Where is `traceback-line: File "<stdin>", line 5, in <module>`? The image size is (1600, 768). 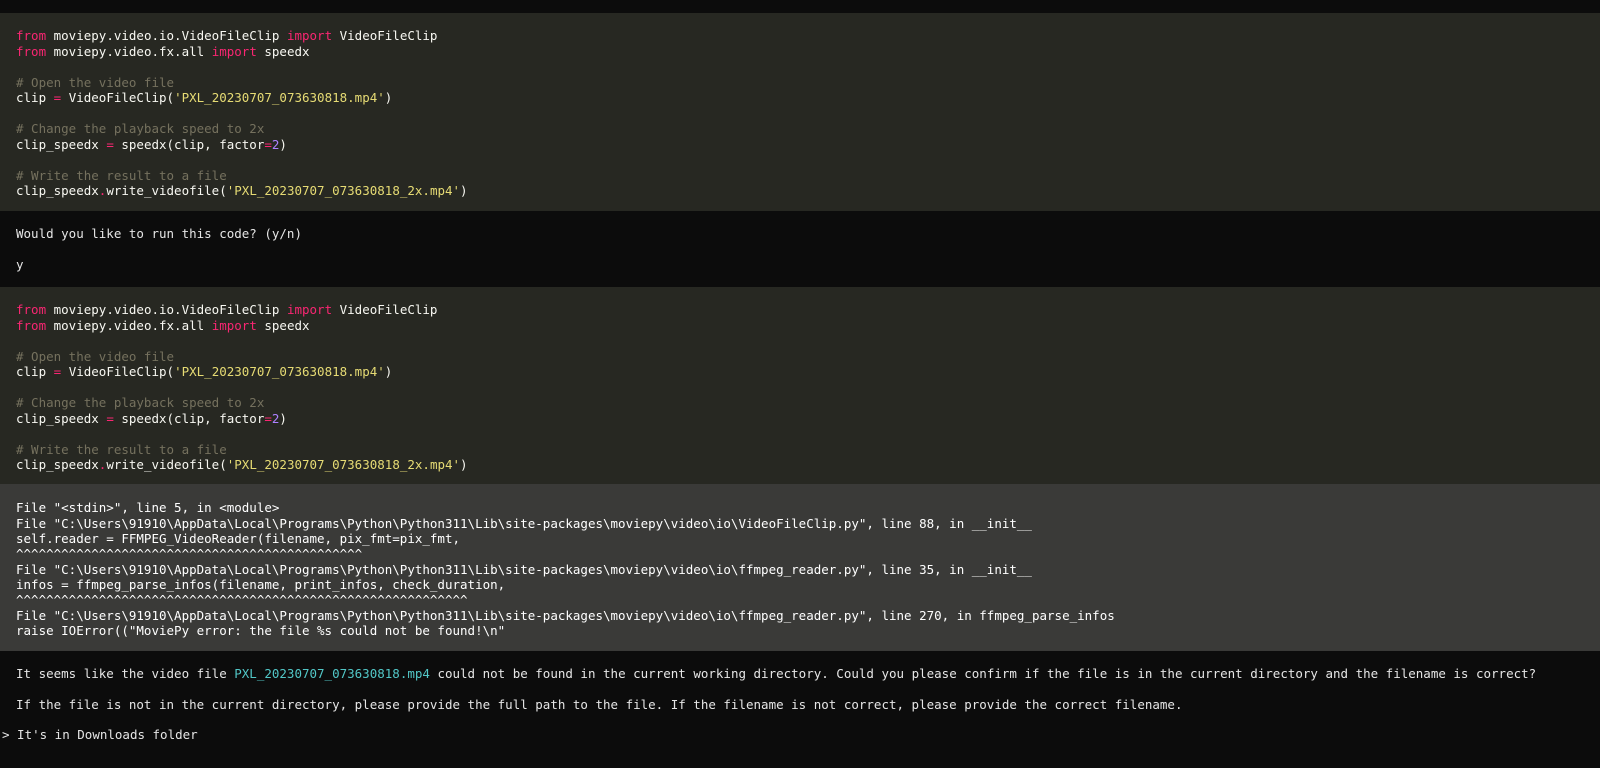 traceback-line: File "<stdin>", line 5, in <module> is located at coordinates (148, 507).